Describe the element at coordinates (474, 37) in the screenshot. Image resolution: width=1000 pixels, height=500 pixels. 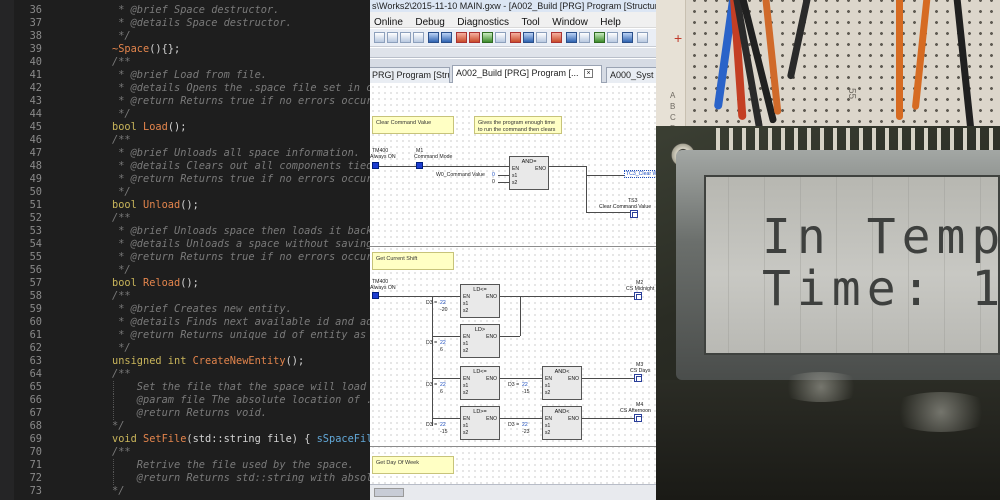
I see `read-icon` at that location.